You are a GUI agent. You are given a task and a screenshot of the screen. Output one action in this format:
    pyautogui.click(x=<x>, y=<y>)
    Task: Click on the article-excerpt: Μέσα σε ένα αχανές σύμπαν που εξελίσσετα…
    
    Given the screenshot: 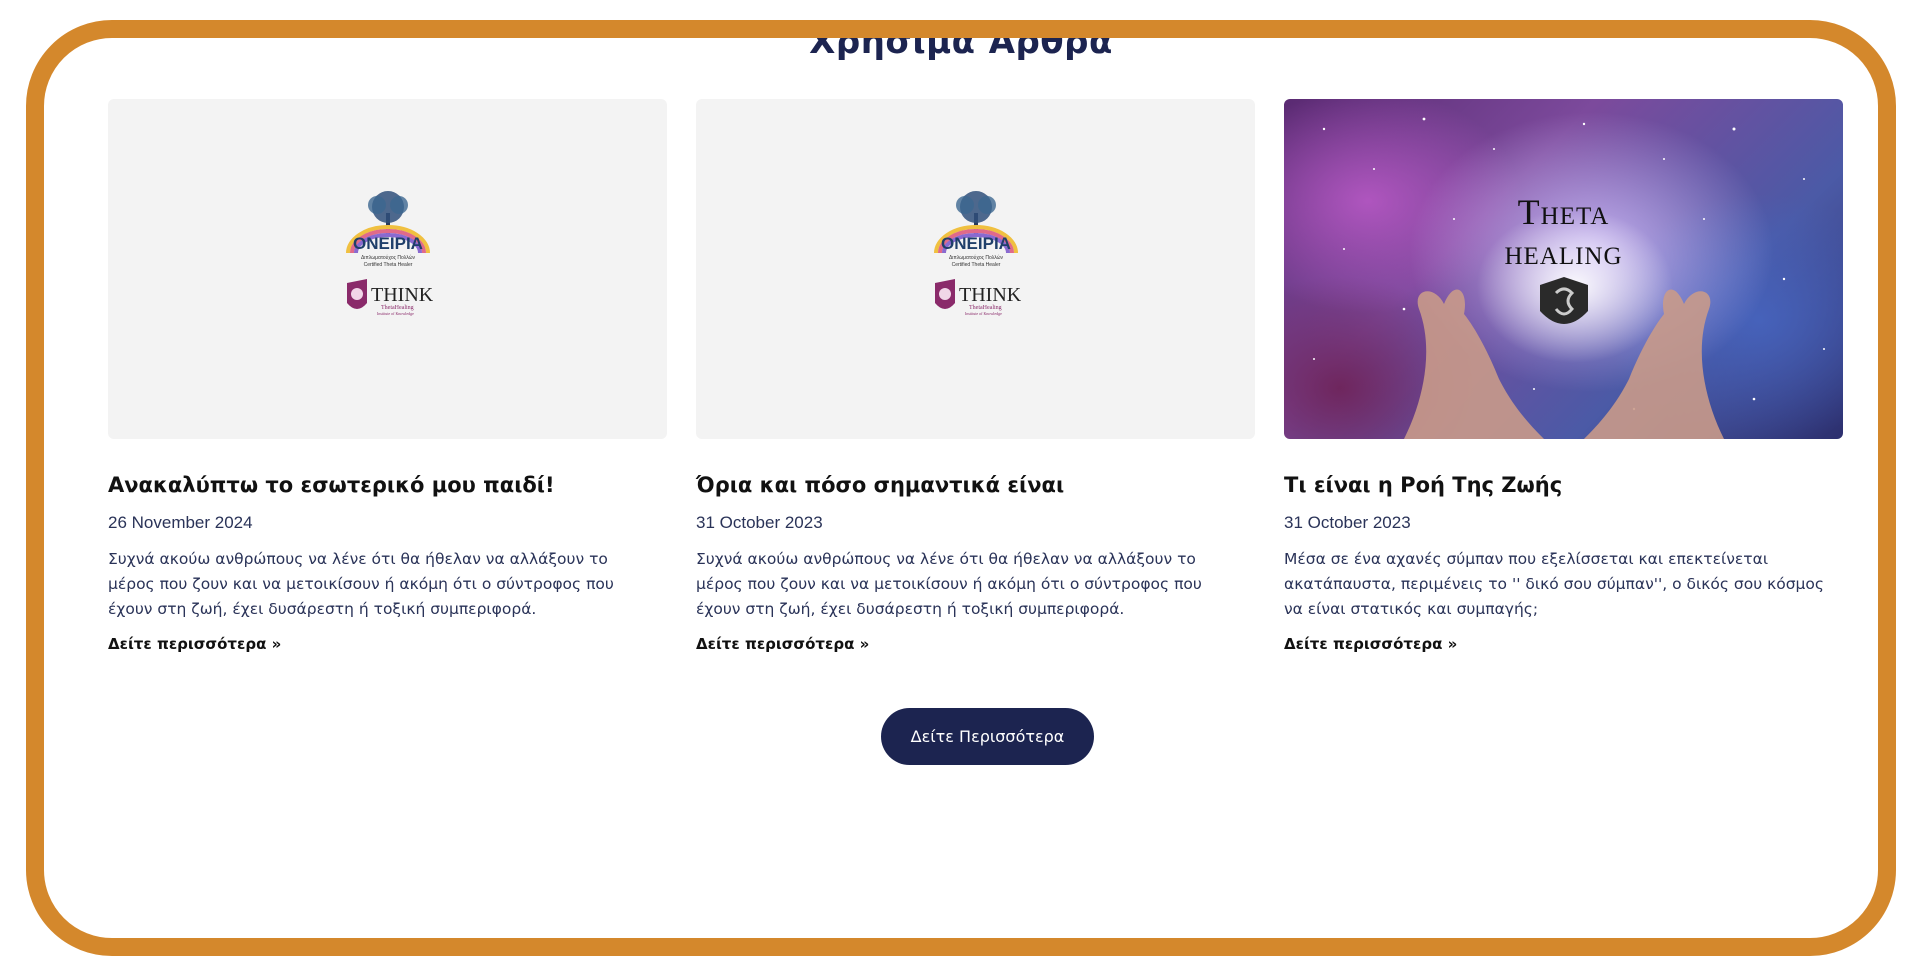 What is the action you would take?
    pyautogui.click(x=1554, y=584)
    